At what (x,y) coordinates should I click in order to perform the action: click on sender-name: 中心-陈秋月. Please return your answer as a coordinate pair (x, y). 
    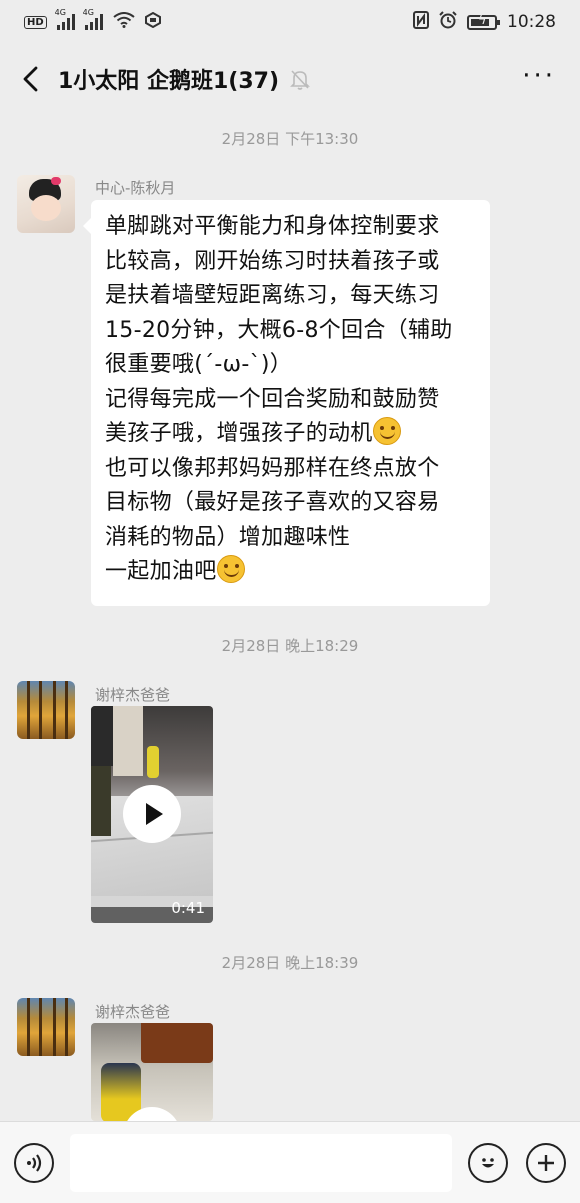
    Looking at the image, I should click on (135, 188).